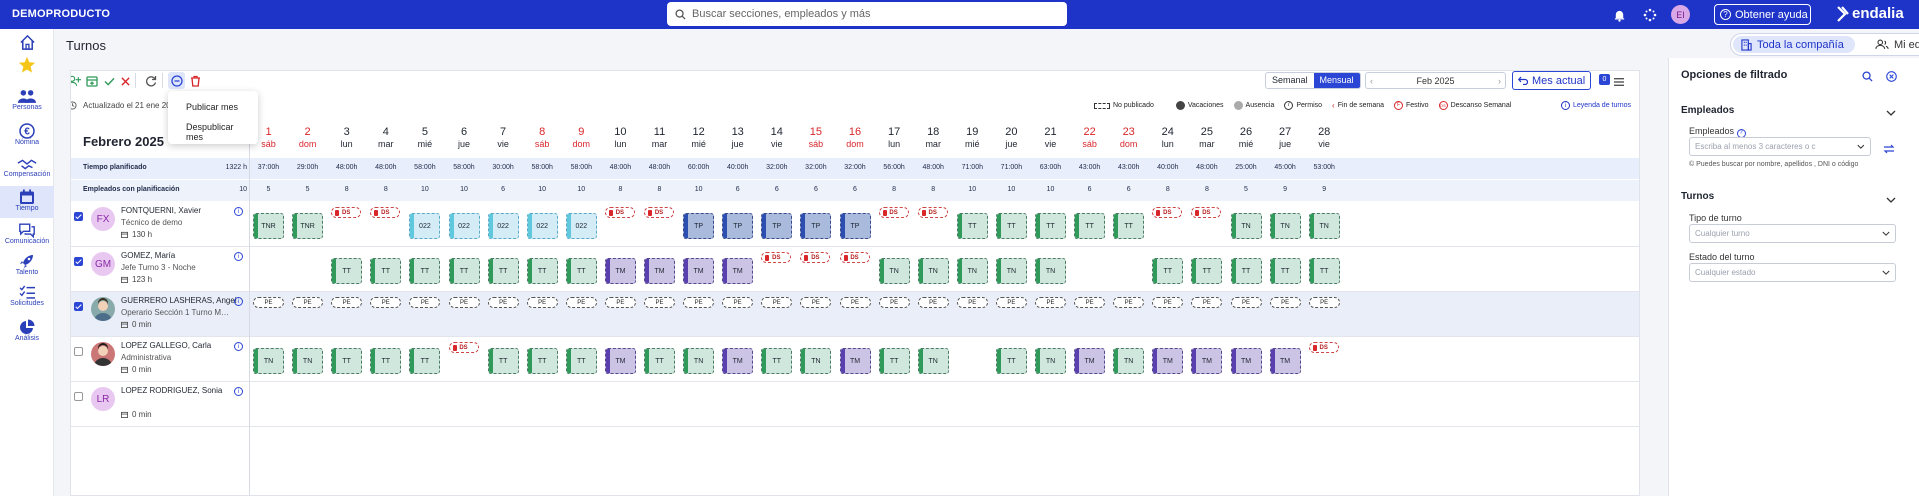  Describe the element at coordinates (27, 137) in the screenshot. I see `nav-nomina: € Nómina` at that location.